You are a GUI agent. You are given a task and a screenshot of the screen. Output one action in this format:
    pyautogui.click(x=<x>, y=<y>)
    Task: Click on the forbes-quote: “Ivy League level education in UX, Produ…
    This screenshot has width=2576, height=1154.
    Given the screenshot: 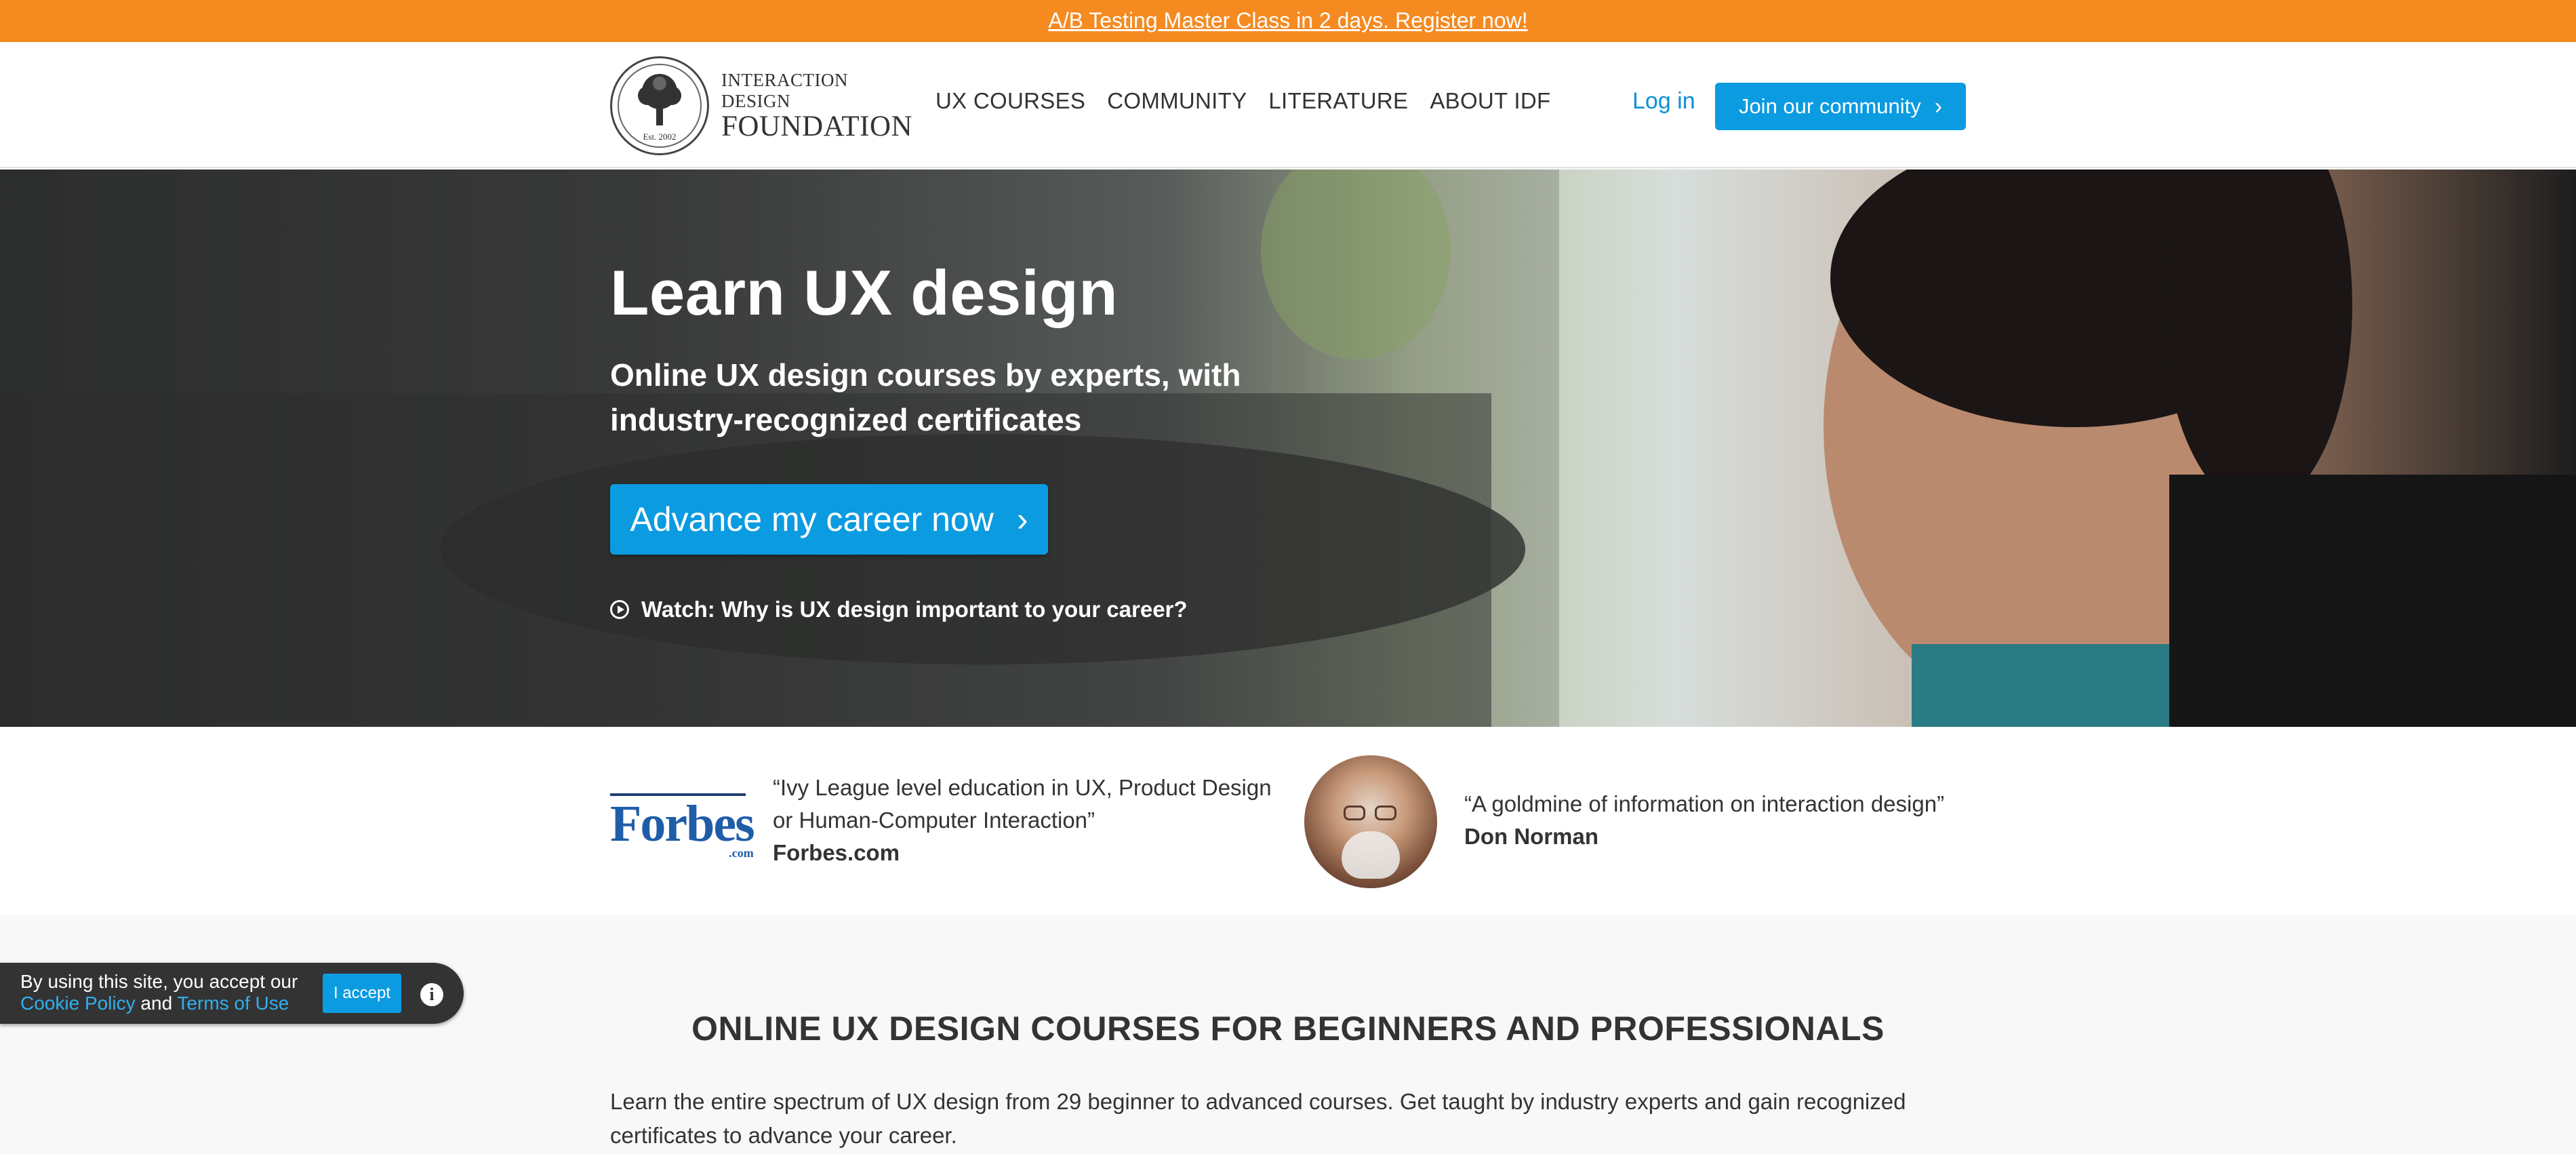 What is the action you would take?
    pyautogui.click(x=1023, y=820)
    